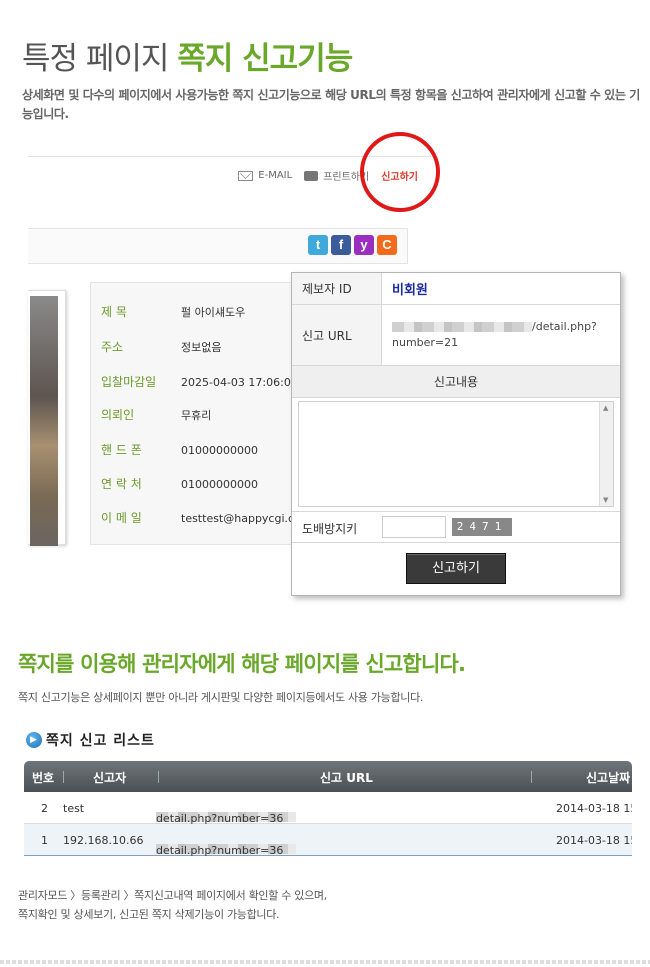 The image size is (650, 967). I want to click on report-content-textarea, so click(456, 454).